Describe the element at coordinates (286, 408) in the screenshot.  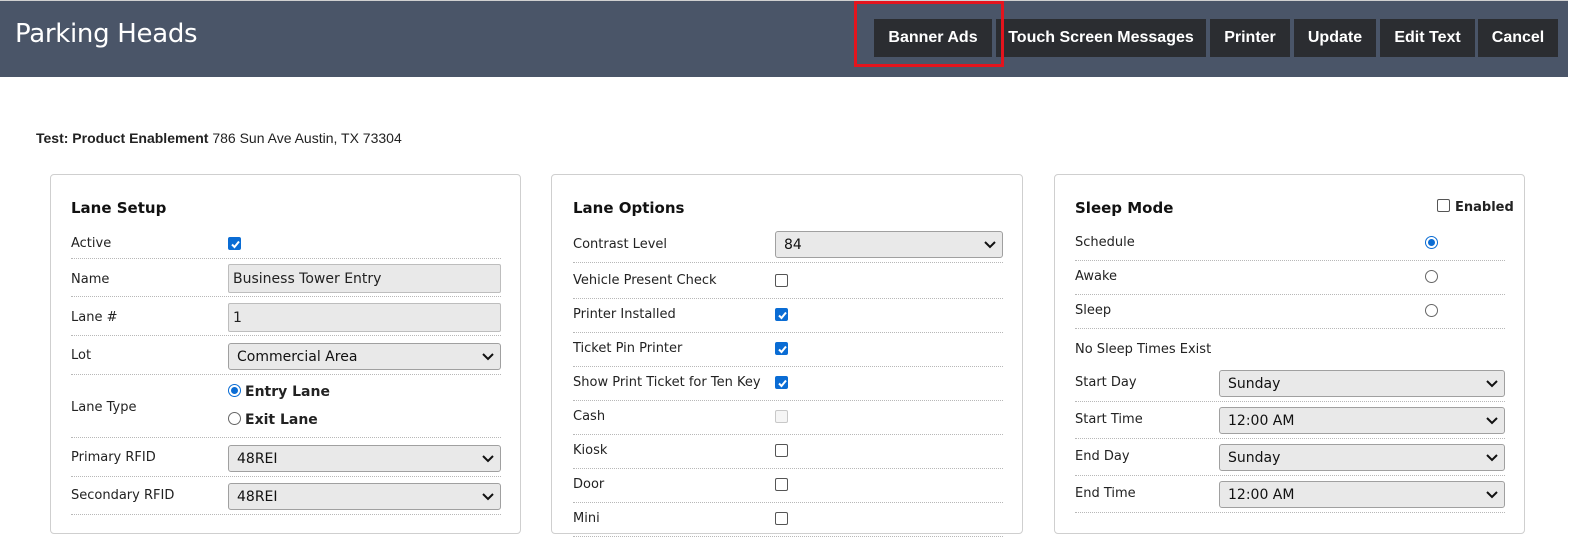
I see `lane-type-row: Lane Type Entry Lane Exit Lane` at that location.